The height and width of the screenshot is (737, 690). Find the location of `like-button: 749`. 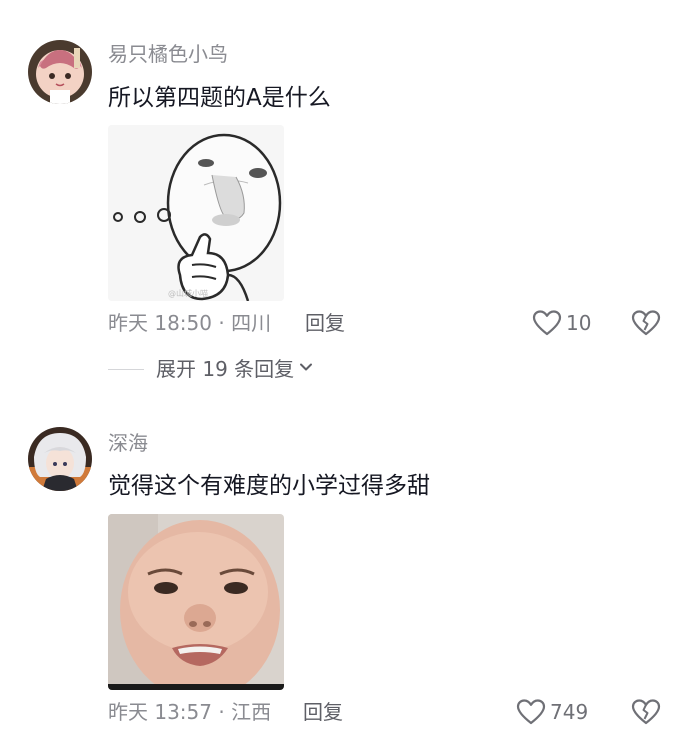

like-button: 749 is located at coordinates (552, 712).